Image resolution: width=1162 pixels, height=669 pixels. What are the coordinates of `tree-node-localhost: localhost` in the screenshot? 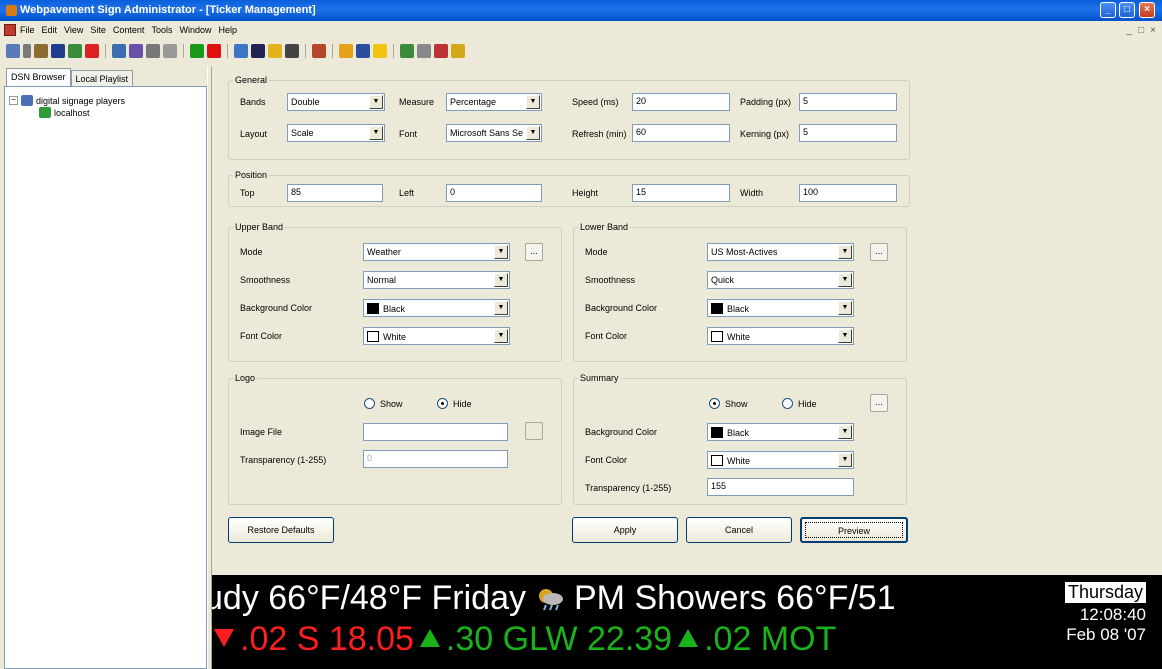 It's located at (64, 112).